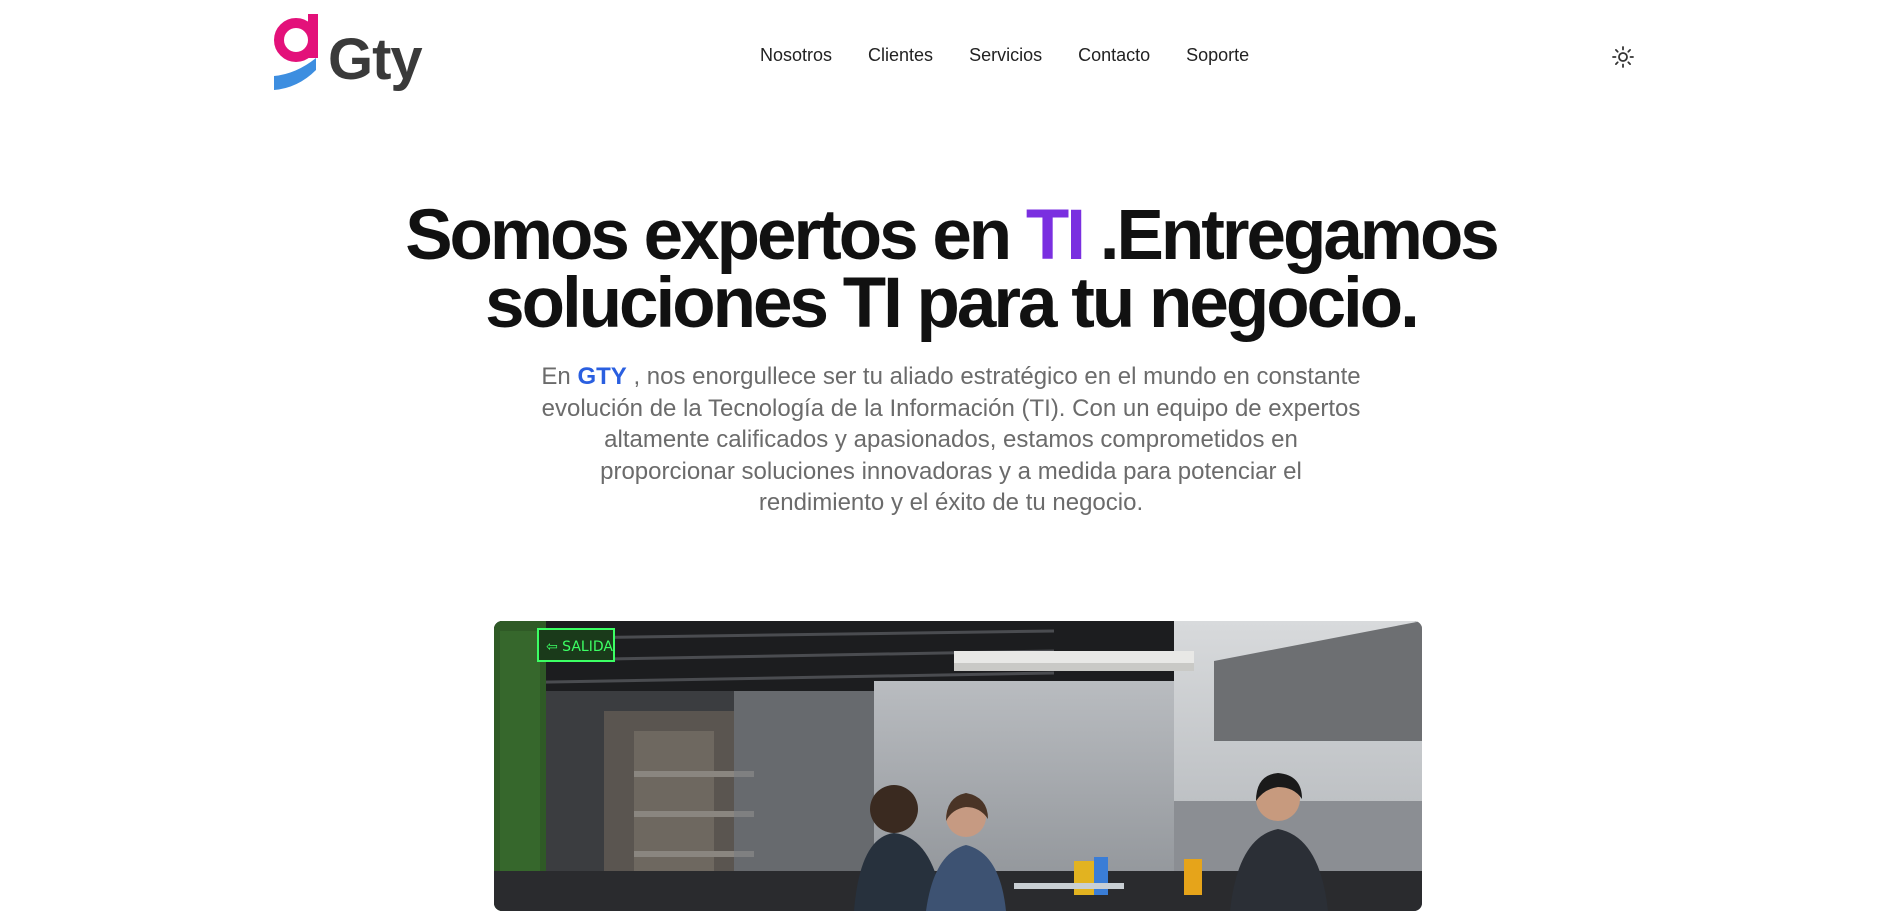 The image size is (1902, 911). I want to click on gty-logo: Gty, so click(350, 53).